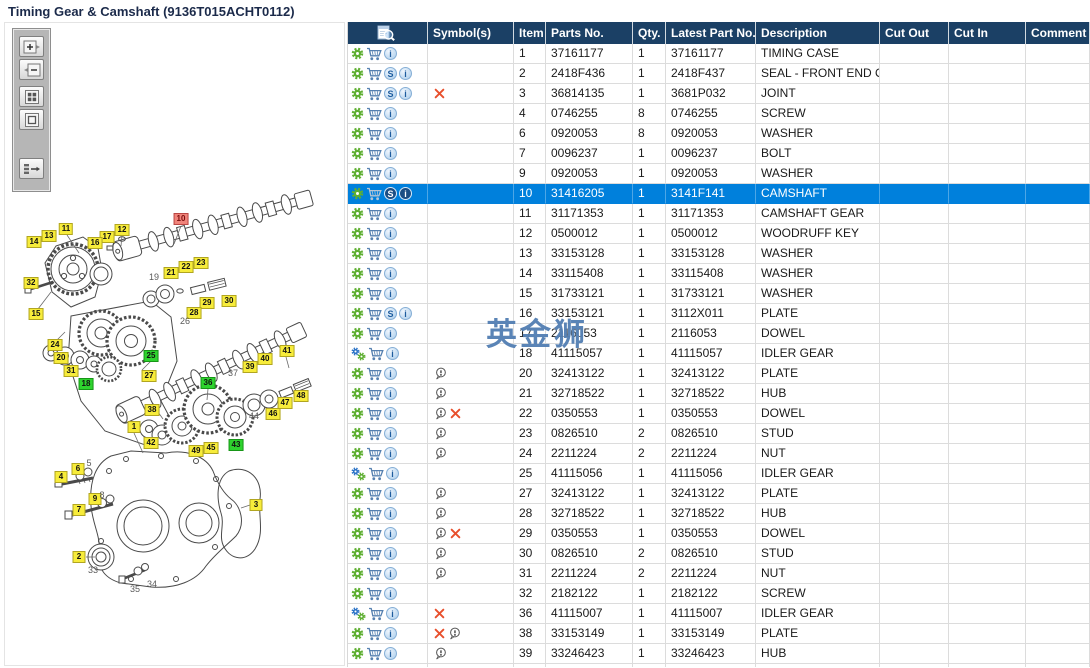 The height and width of the screenshot is (668, 1090). Describe the element at coordinates (1058, 33) in the screenshot. I see `column-header-comment: Comment` at that location.